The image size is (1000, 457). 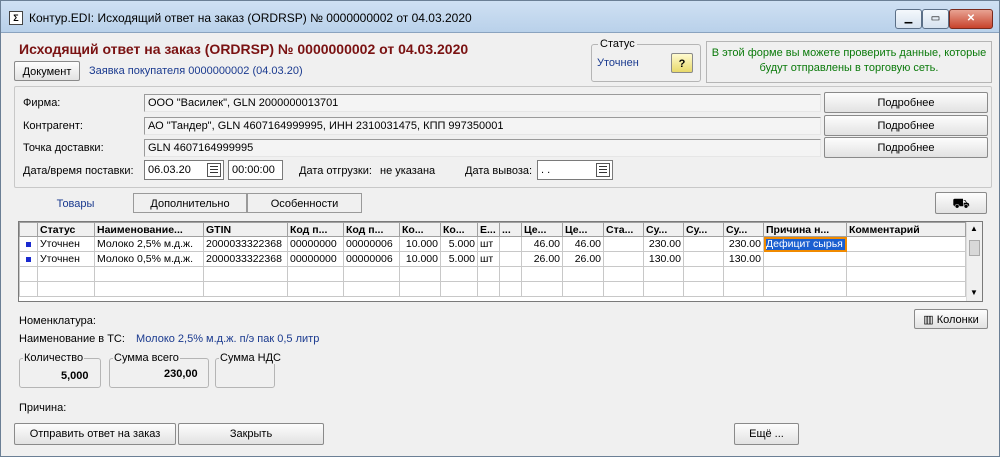 I want to click on row-marker, so click(x=28, y=259).